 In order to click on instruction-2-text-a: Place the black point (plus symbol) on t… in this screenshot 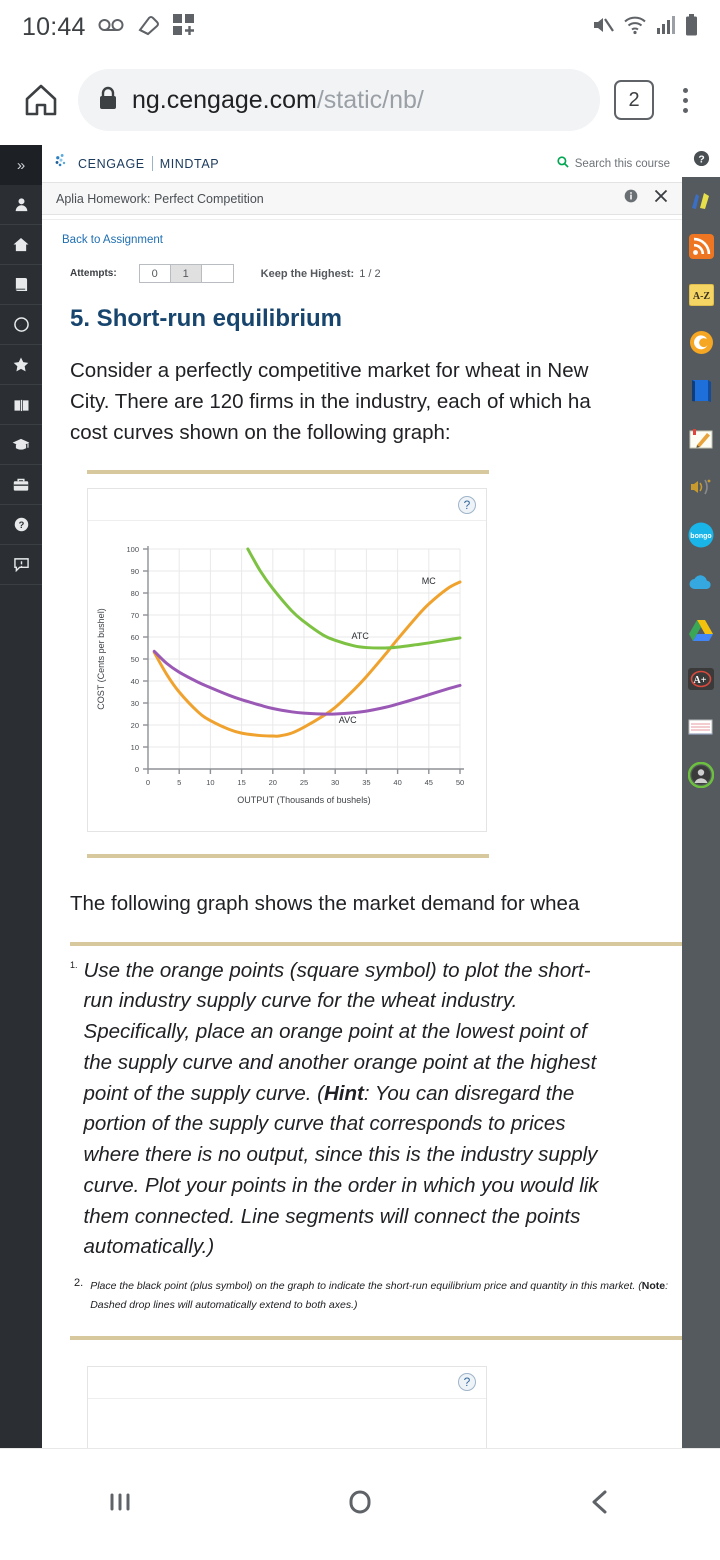, I will do `click(366, 1286)`.